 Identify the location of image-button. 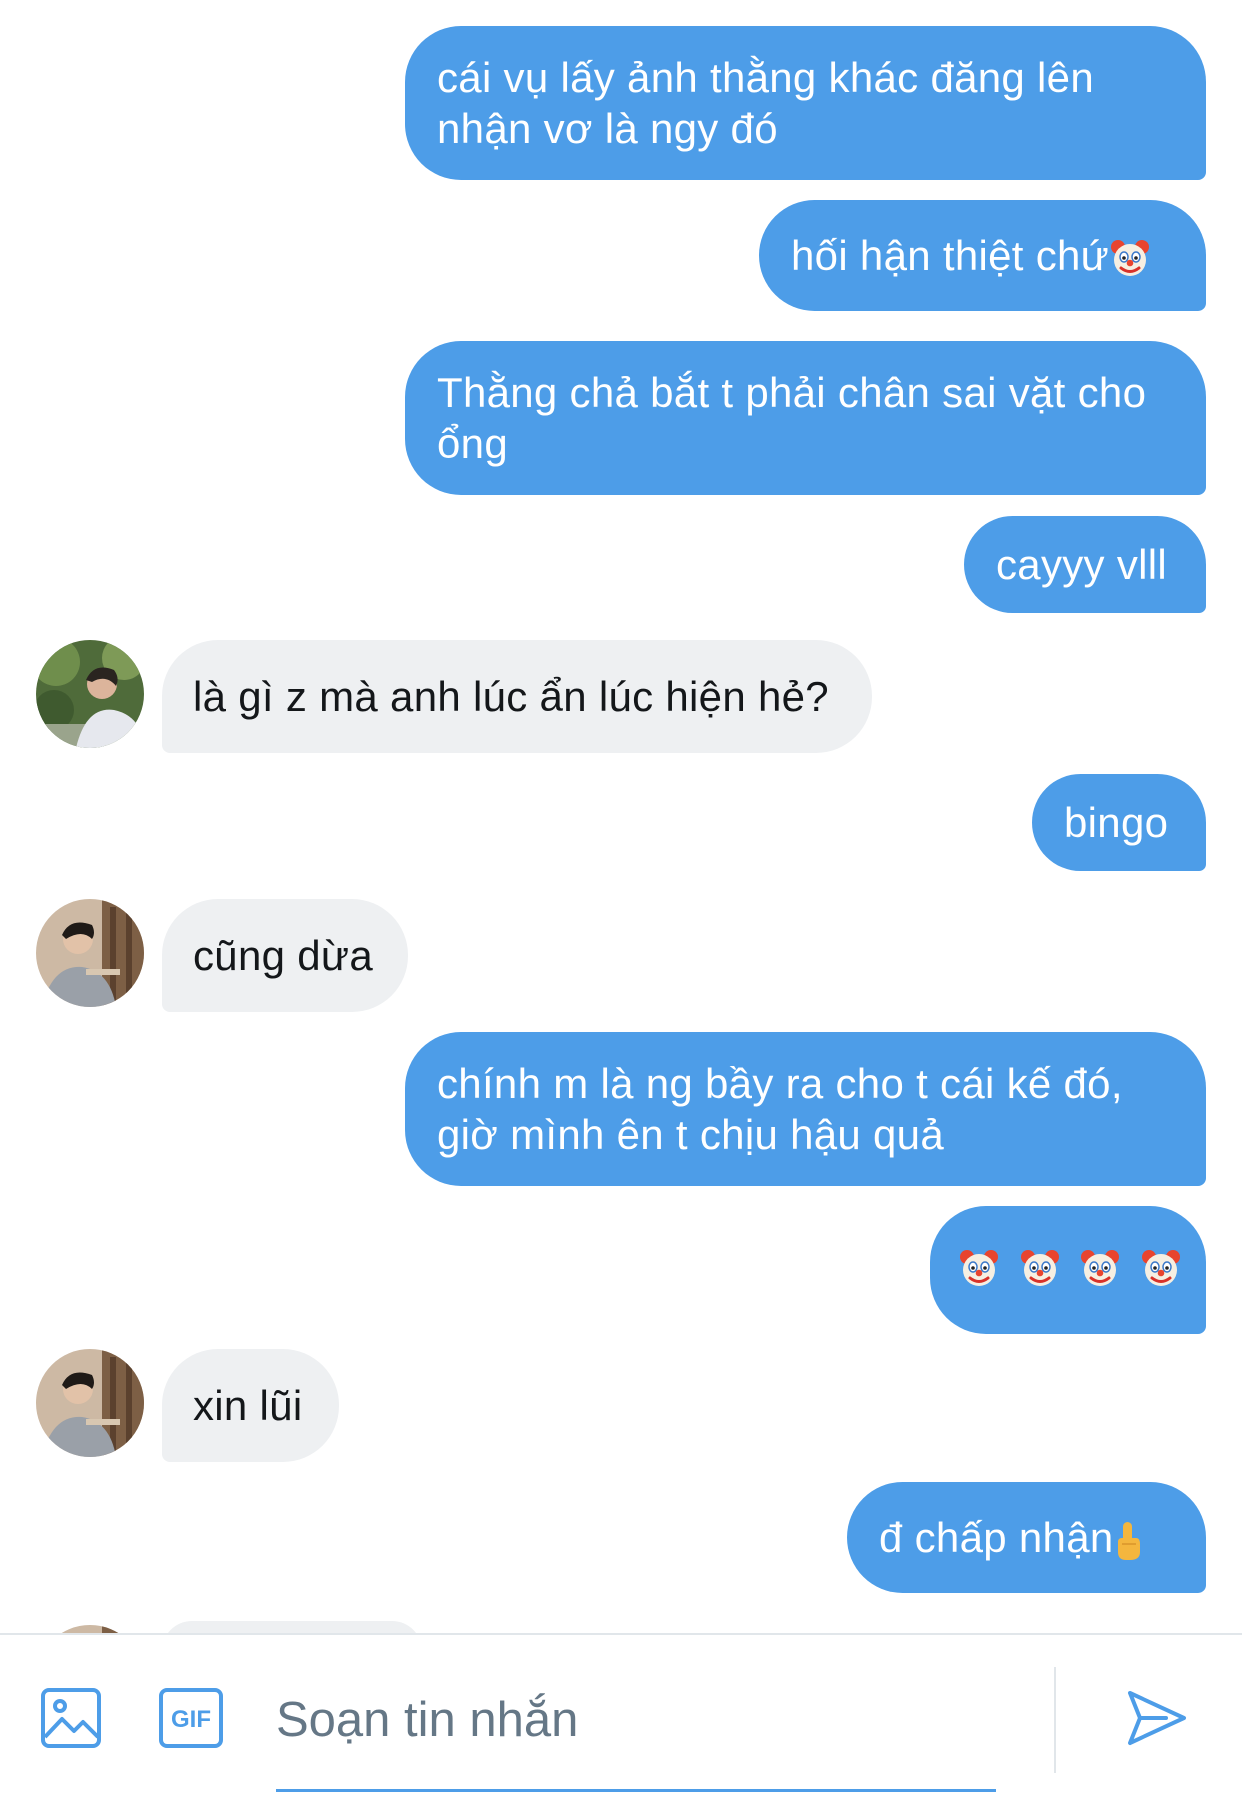
(71, 1718).